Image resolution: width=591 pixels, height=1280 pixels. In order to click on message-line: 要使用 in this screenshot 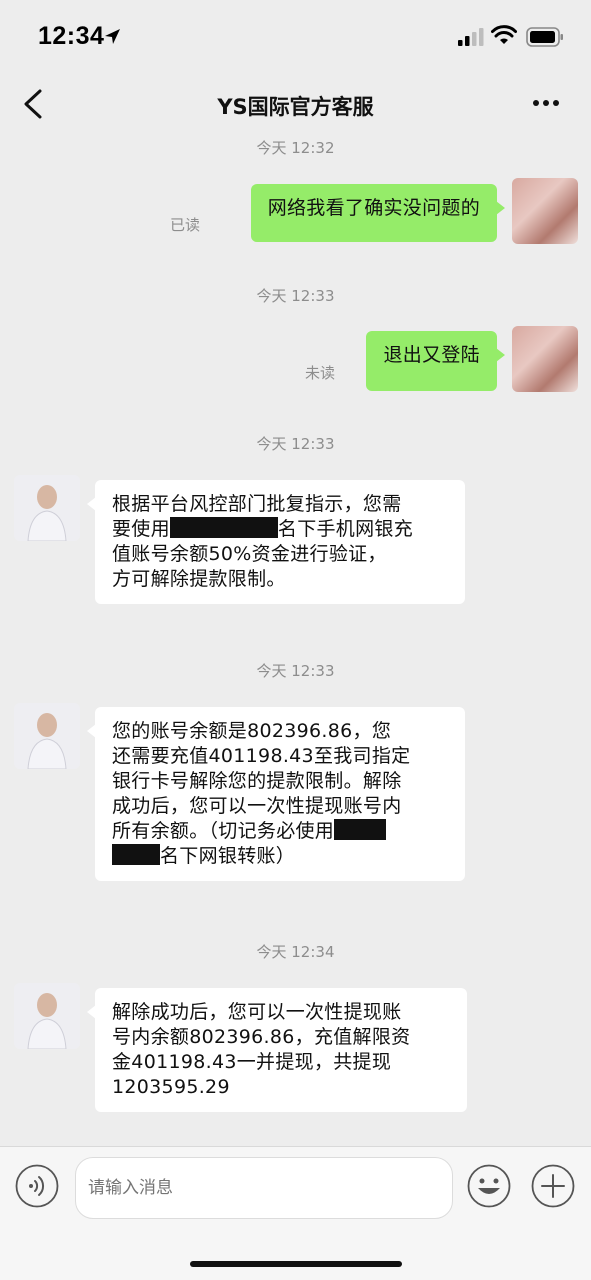, I will do `click(141, 529)`.